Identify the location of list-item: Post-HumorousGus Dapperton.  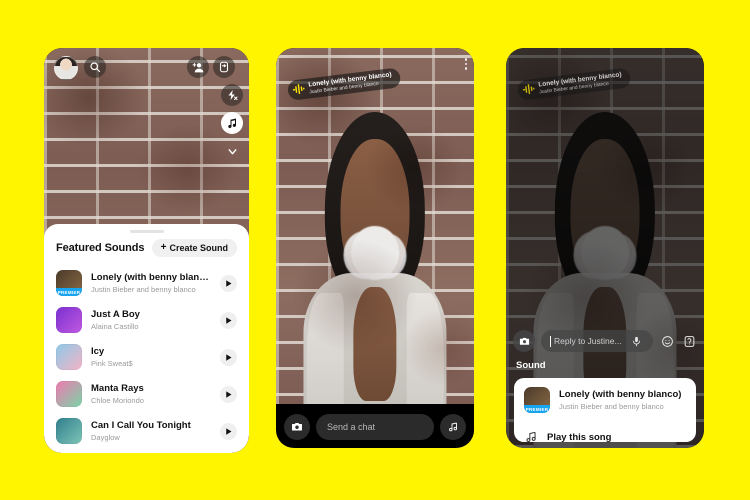
(146, 451).